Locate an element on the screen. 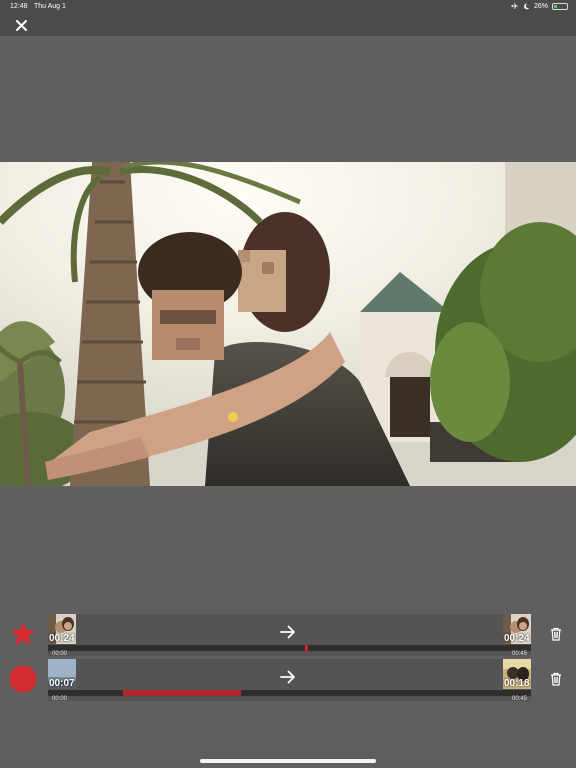 This screenshot has height=768, width=576. battery-level is located at coordinates (555, 6).